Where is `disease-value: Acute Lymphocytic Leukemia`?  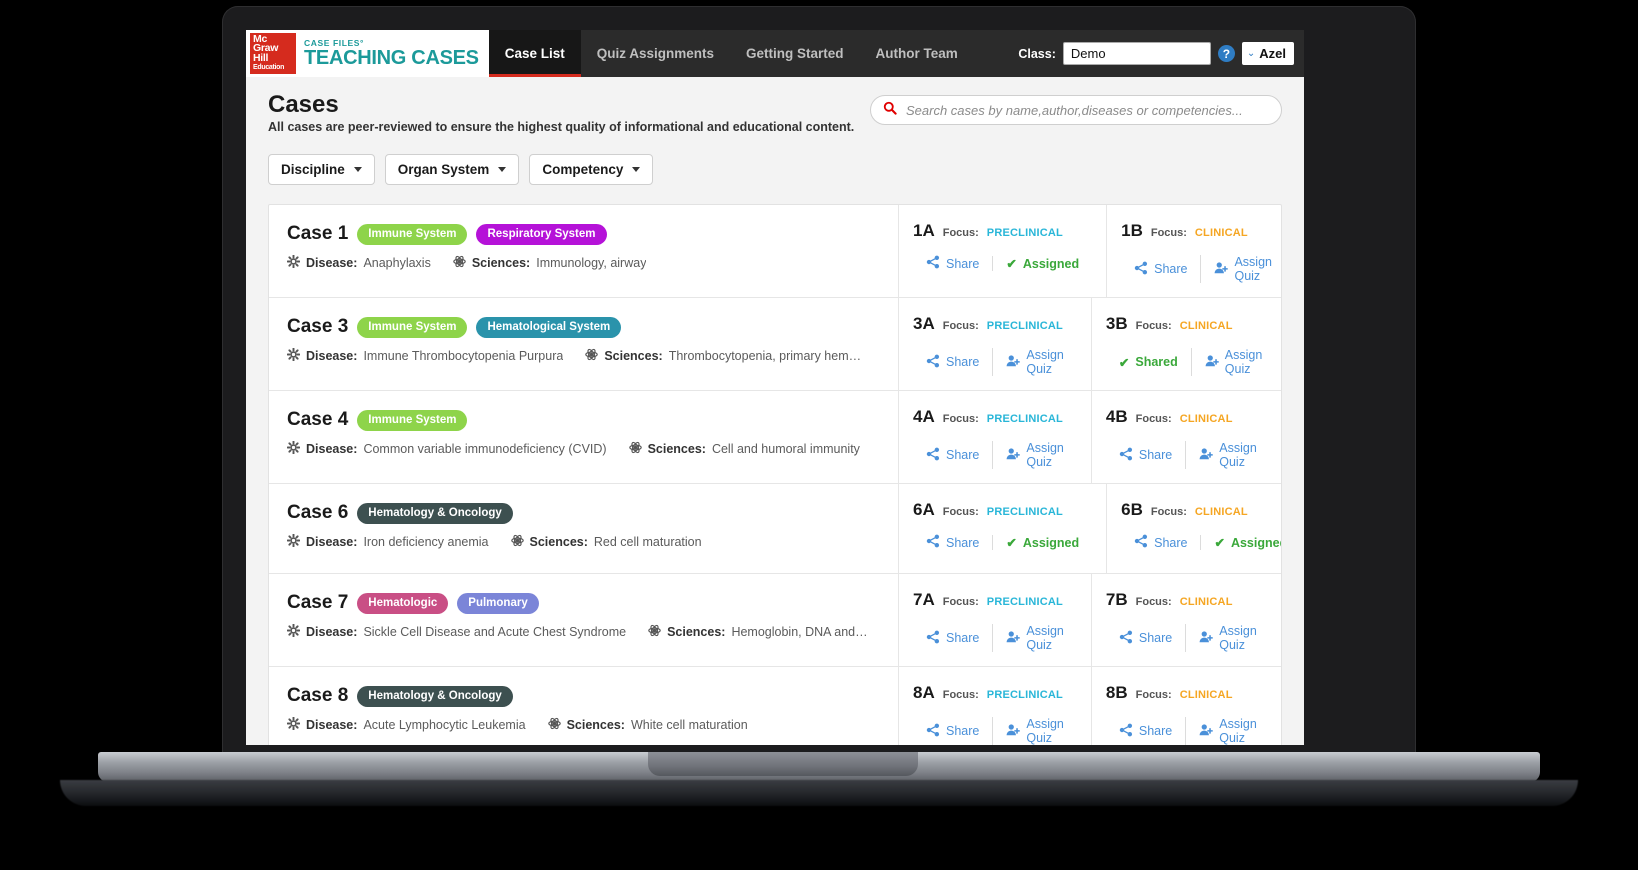 disease-value: Acute Lymphocytic Leukemia is located at coordinates (444, 725).